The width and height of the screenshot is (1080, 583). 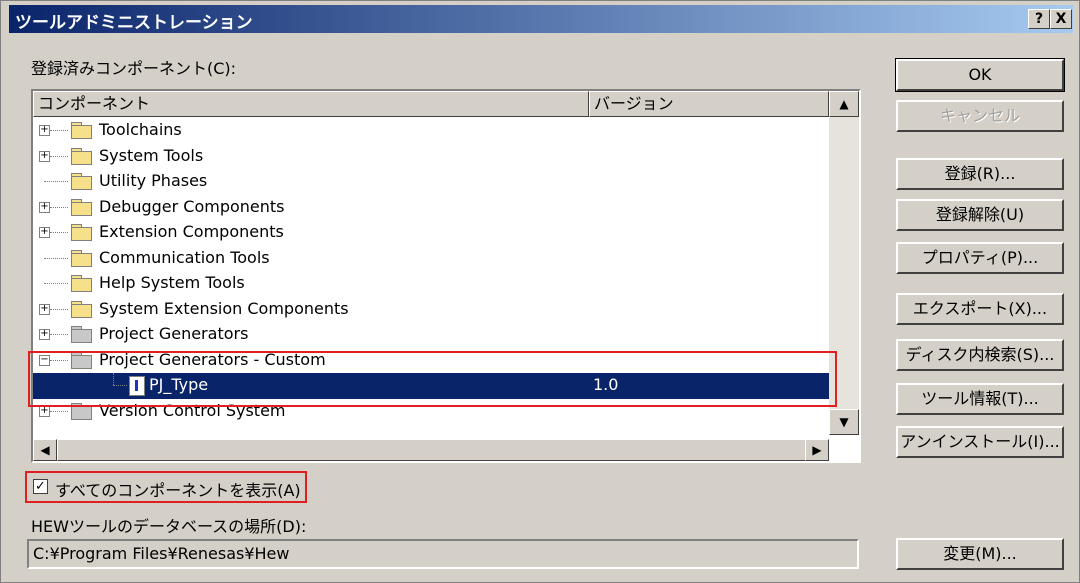 I want to click on highlight-box-custom, so click(x=432, y=379).